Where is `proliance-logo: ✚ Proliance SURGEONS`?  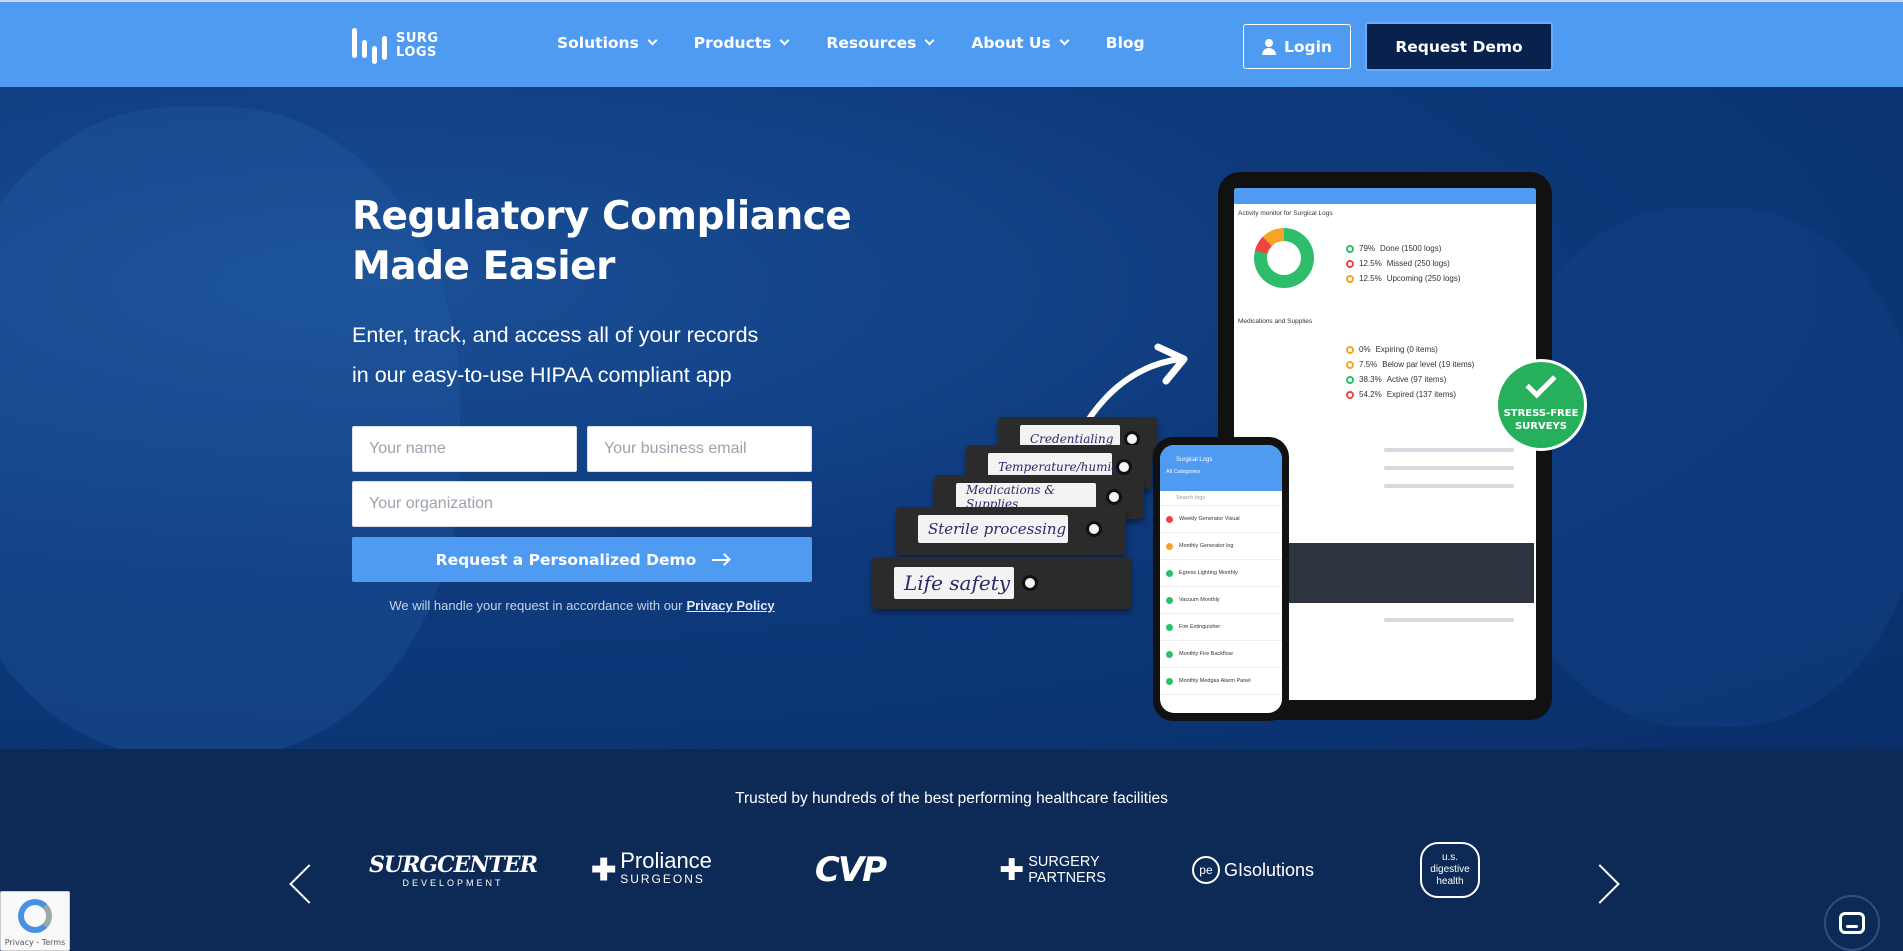 proliance-logo: ✚ Proliance SURGEONS is located at coordinates (651, 870).